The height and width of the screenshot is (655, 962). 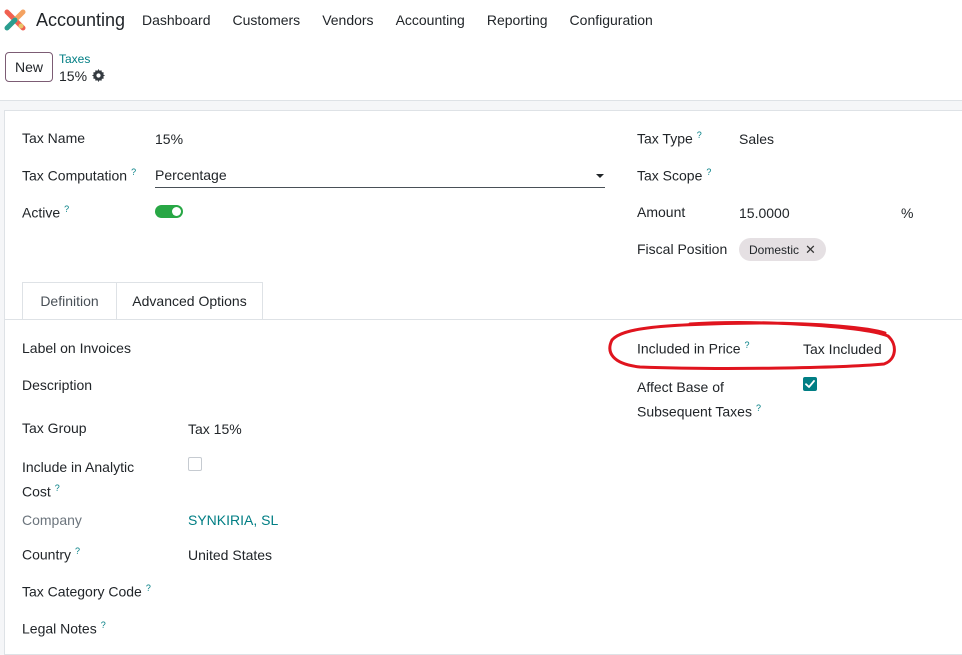 I want to click on menu-item-reporting: Reporting, so click(x=517, y=20).